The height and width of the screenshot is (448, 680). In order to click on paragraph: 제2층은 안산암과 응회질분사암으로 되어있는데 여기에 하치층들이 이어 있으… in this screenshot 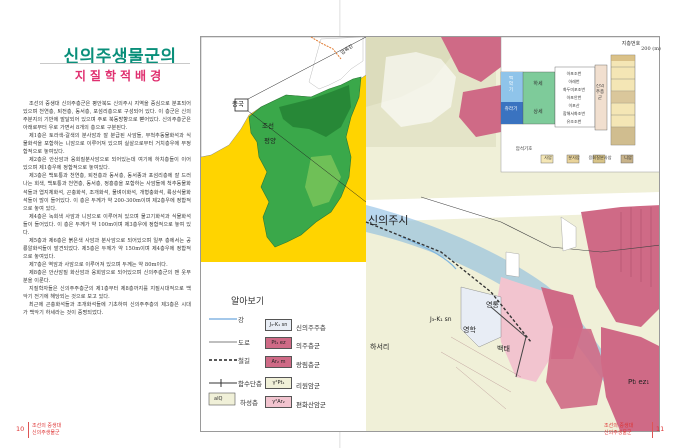, I will do `click(107, 164)`.